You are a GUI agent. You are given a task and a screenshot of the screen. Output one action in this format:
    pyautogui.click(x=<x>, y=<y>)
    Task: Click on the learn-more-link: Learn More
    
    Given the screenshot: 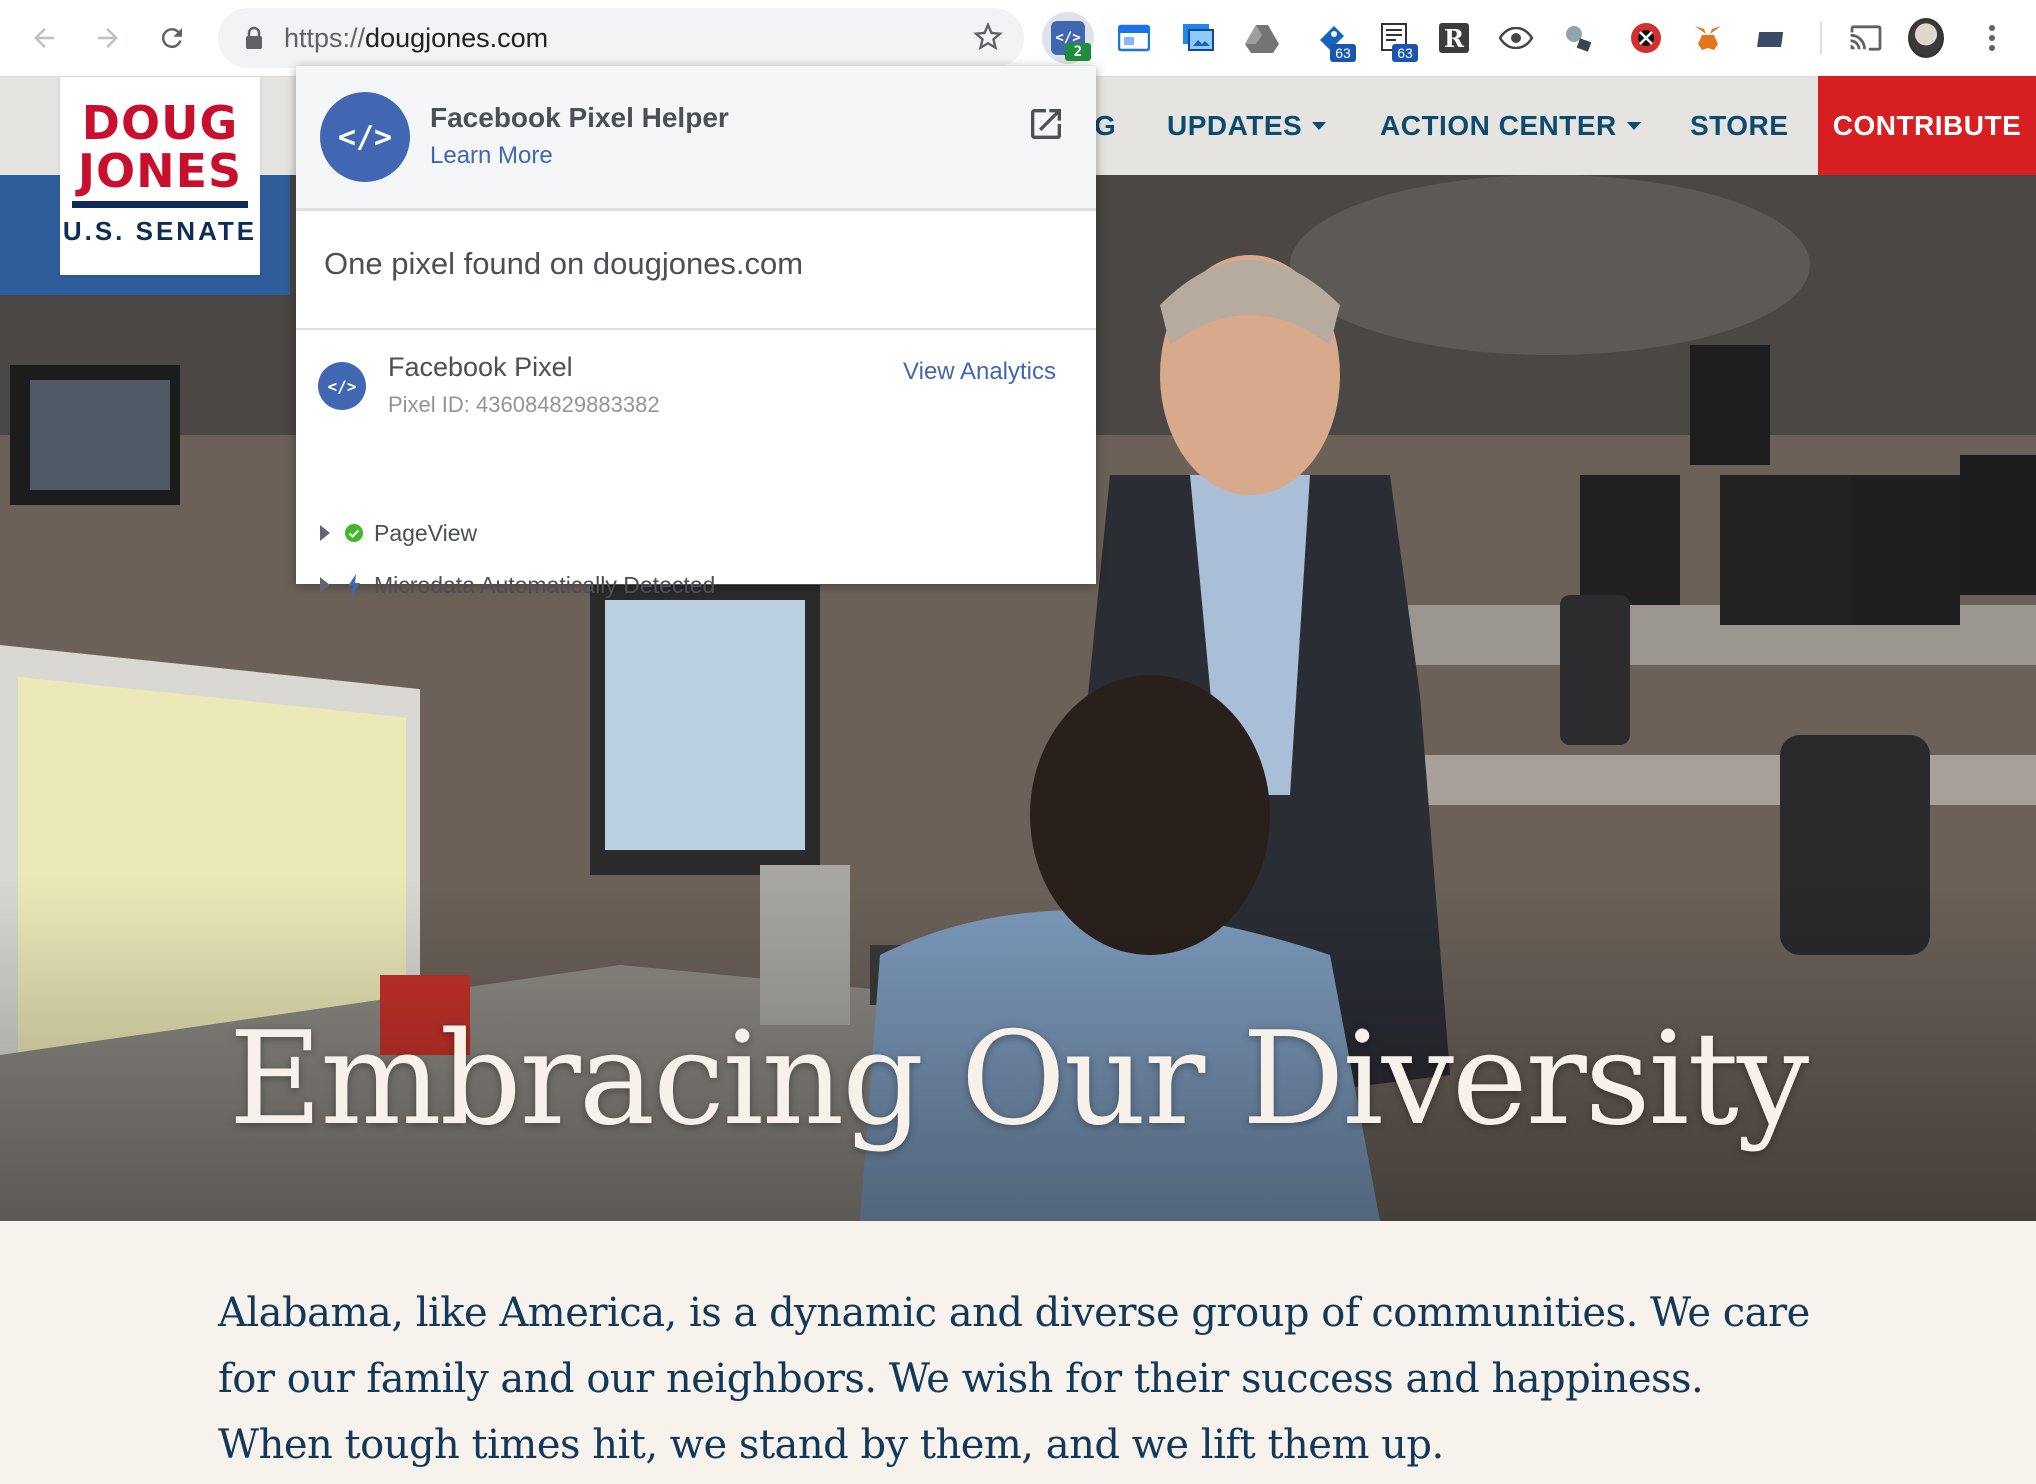 What is the action you would take?
    pyautogui.click(x=491, y=156)
    